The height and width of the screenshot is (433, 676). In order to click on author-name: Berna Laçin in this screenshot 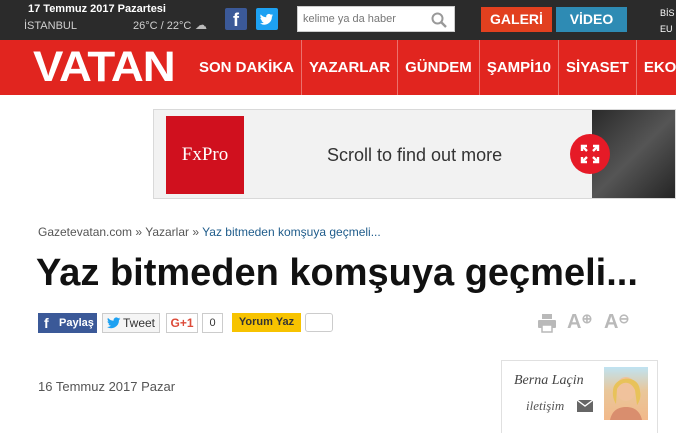, I will do `click(549, 381)`.